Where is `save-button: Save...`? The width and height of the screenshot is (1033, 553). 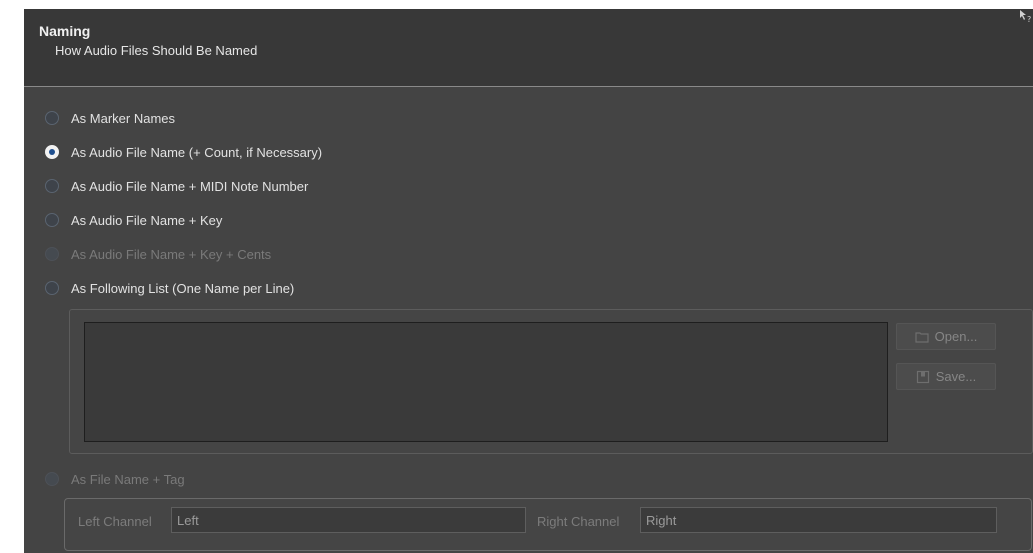 save-button: Save... is located at coordinates (946, 376).